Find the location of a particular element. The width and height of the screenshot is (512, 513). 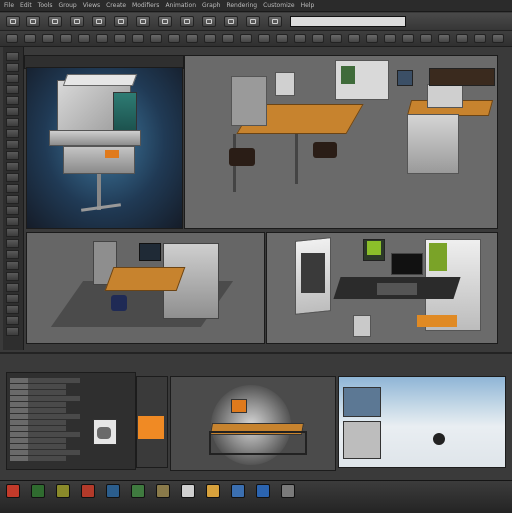

menu-item-animation: Animation is located at coordinates (180, 5).